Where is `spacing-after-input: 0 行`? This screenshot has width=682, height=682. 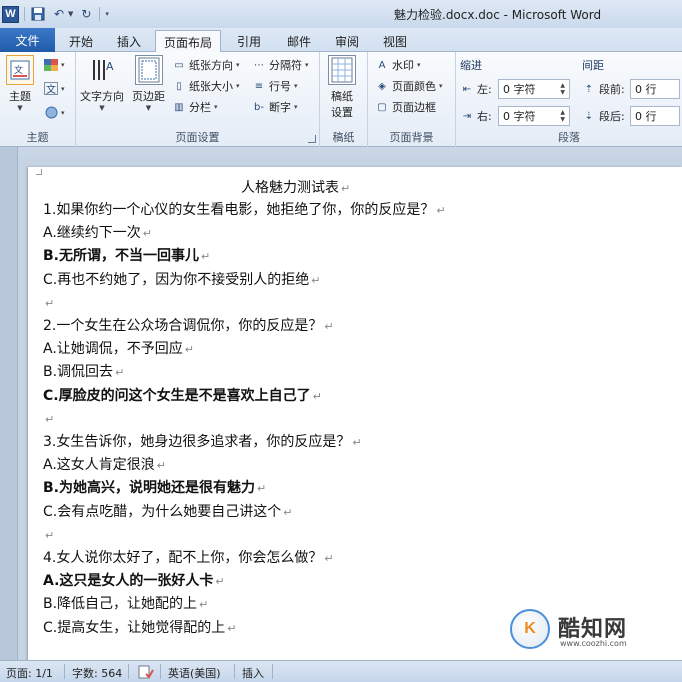 spacing-after-input: 0 行 is located at coordinates (655, 116).